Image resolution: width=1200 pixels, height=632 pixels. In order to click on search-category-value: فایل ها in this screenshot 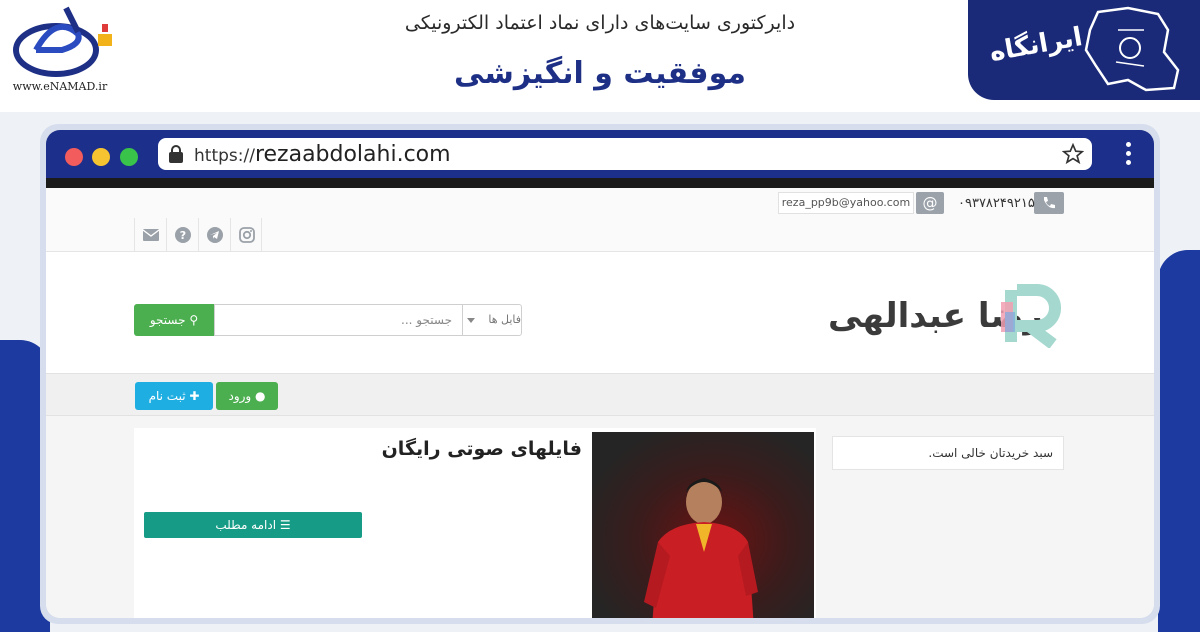, I will do `click(504, 319)`.